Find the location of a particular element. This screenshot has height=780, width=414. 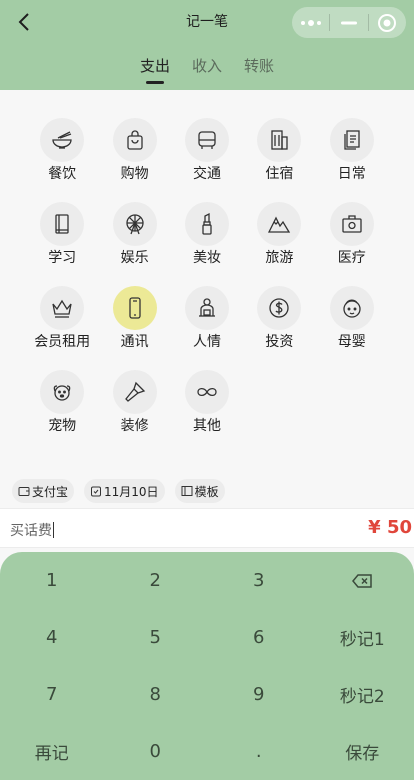

note-text: 买话费 is located at coordinates (31, 531).